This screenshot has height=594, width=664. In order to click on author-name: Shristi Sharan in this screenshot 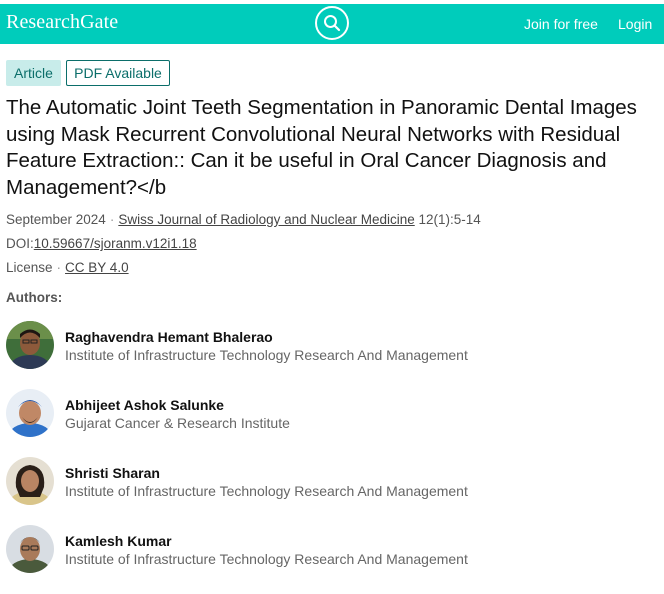, I will do `click(112, 473)`.